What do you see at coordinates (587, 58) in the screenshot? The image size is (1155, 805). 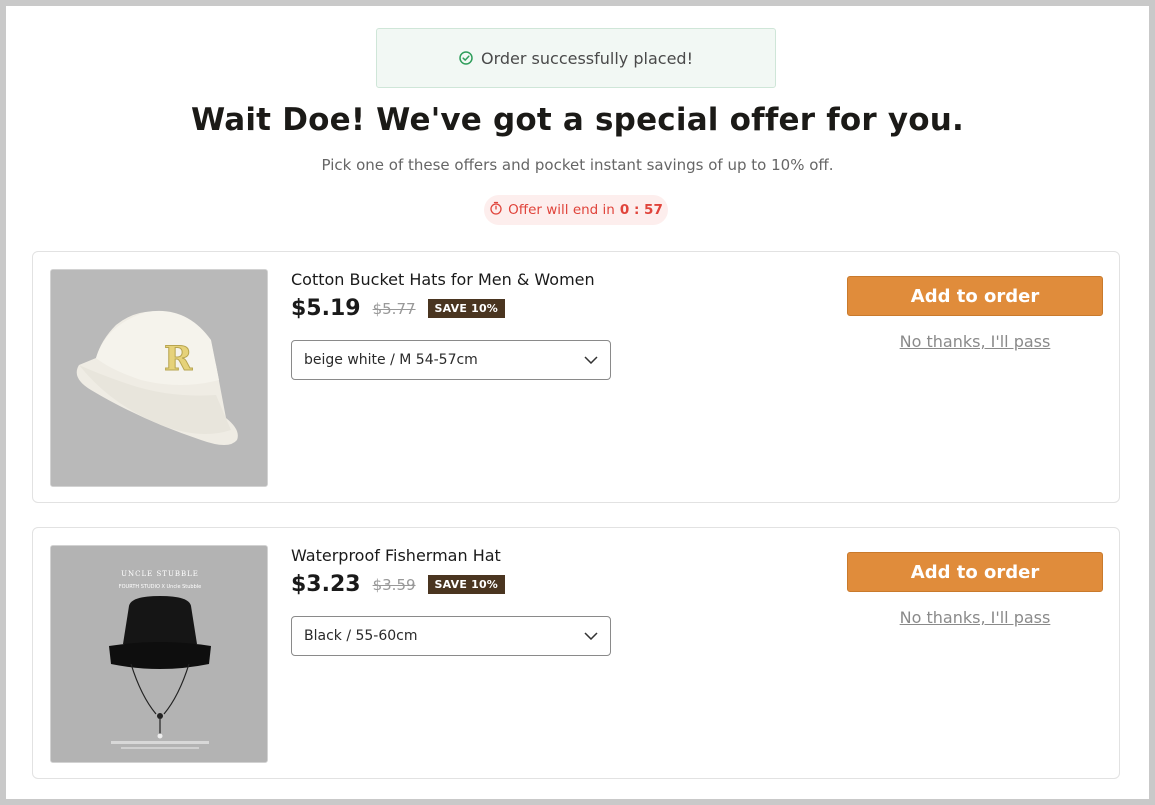 I see `success-message: Order successfully placed!` at bounding box center [587, 58].